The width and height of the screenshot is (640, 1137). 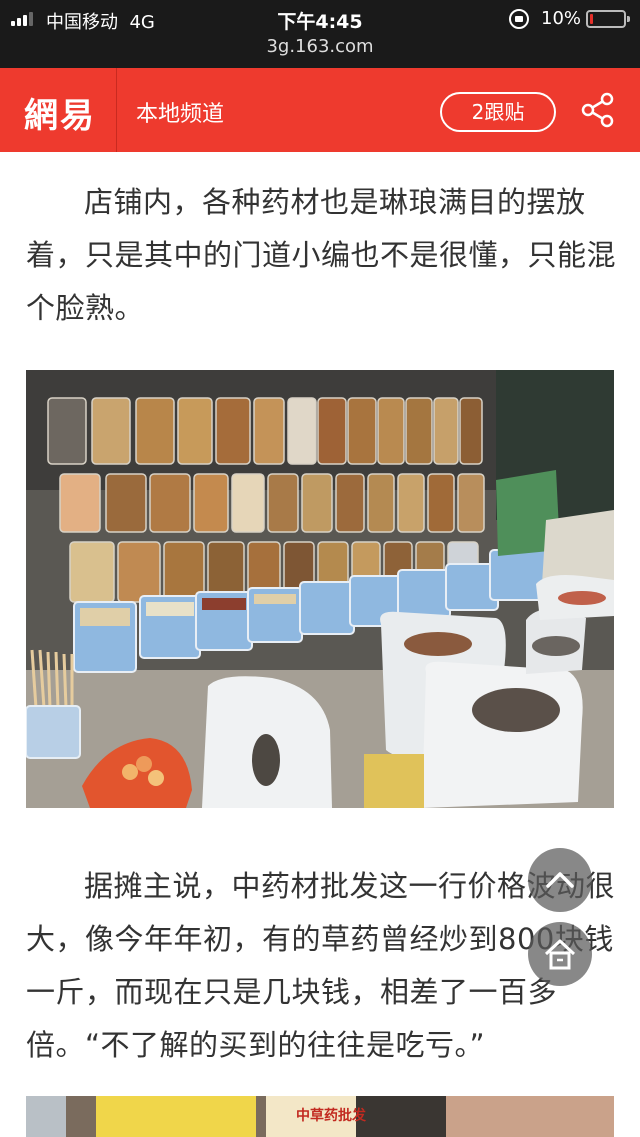 What do you see at coordinates (180, 112) in the screenshot?
I see `channel-title: 本地频道` at bounding box center [180, 112].